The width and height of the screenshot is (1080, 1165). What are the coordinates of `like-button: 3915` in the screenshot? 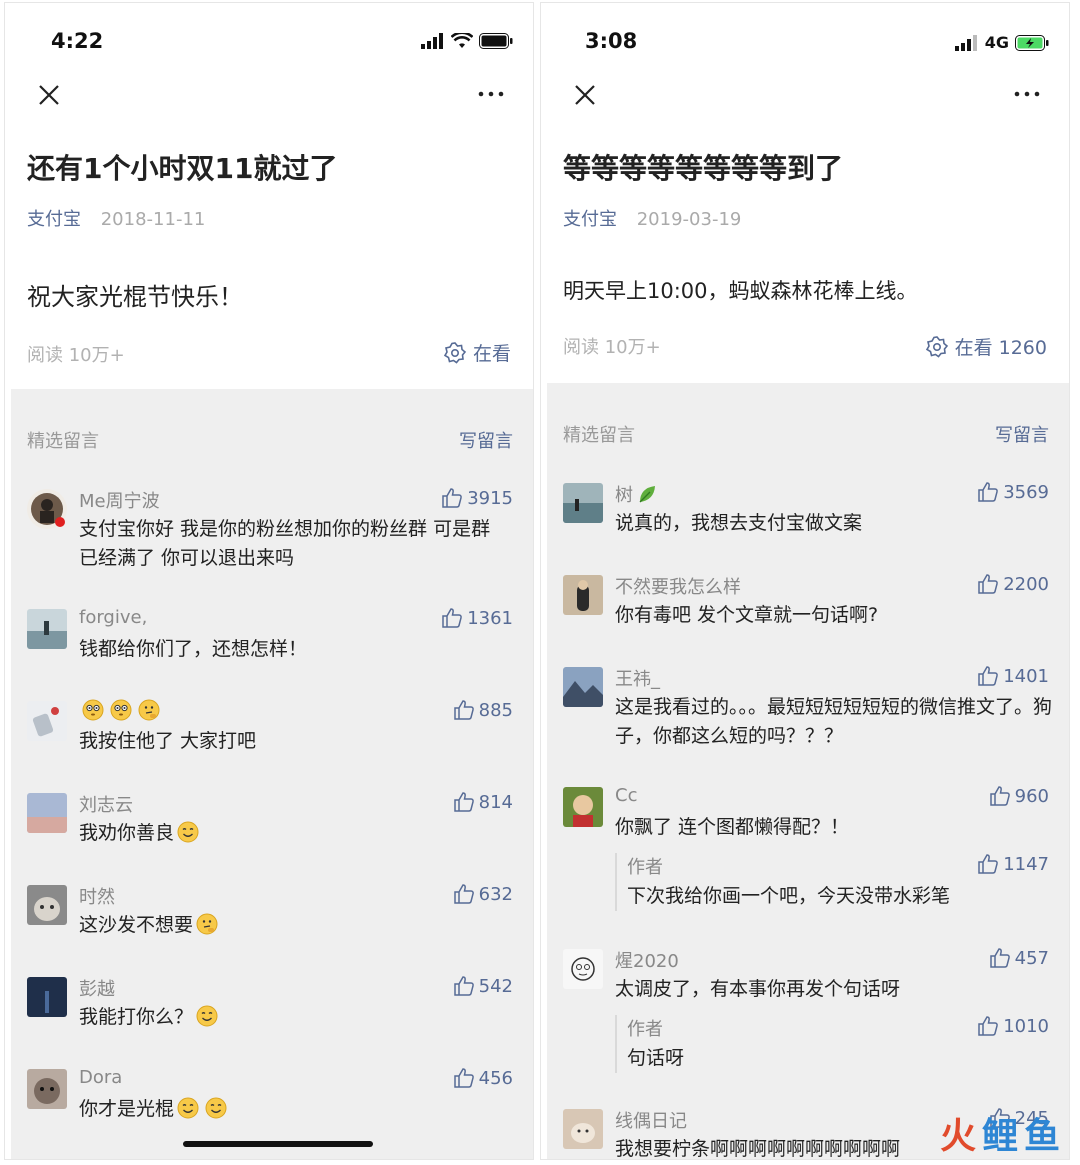 It's located at (477, 498).